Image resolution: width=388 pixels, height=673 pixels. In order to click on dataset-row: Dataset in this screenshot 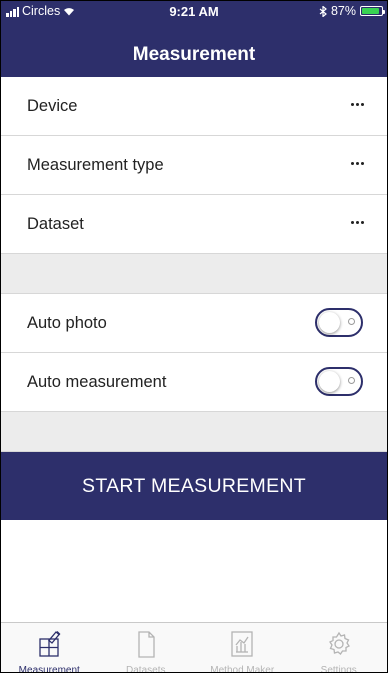, I will do `click(194, 224)`.